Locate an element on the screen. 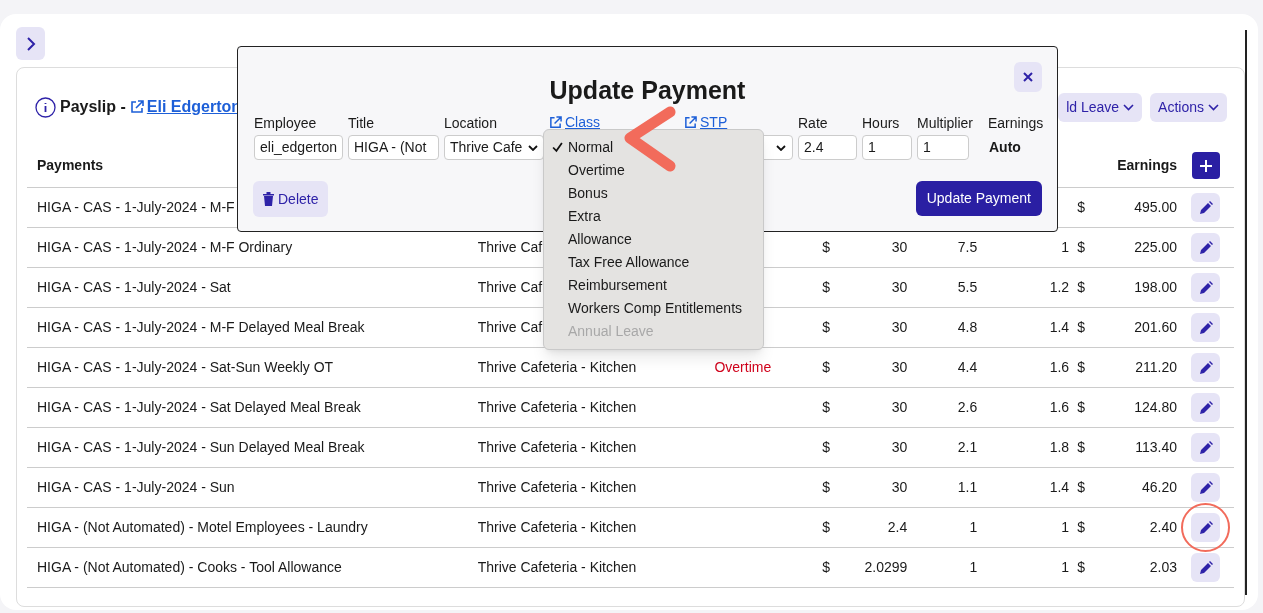 The image size is (1263, 613). table-cell: 1.6 is located at coordinates (1059, 367).